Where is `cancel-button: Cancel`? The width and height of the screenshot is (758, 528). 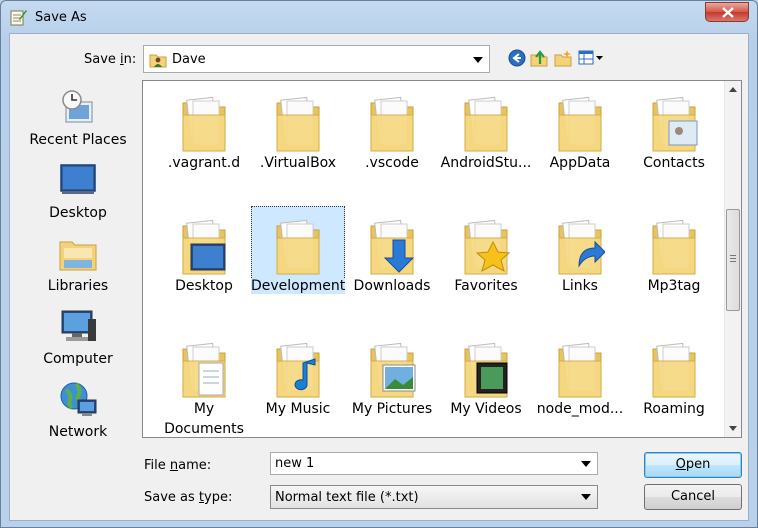 cancel-button: Cancel is located at coordinates (693, 497).